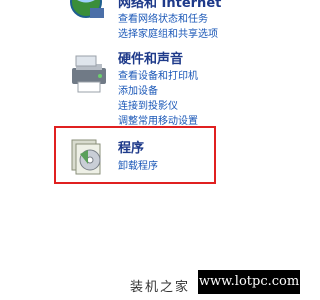 This screenshot has width=320, height=300. I want to click on view-network-status-link: 查看网络状态和任务, so click(163, 17).